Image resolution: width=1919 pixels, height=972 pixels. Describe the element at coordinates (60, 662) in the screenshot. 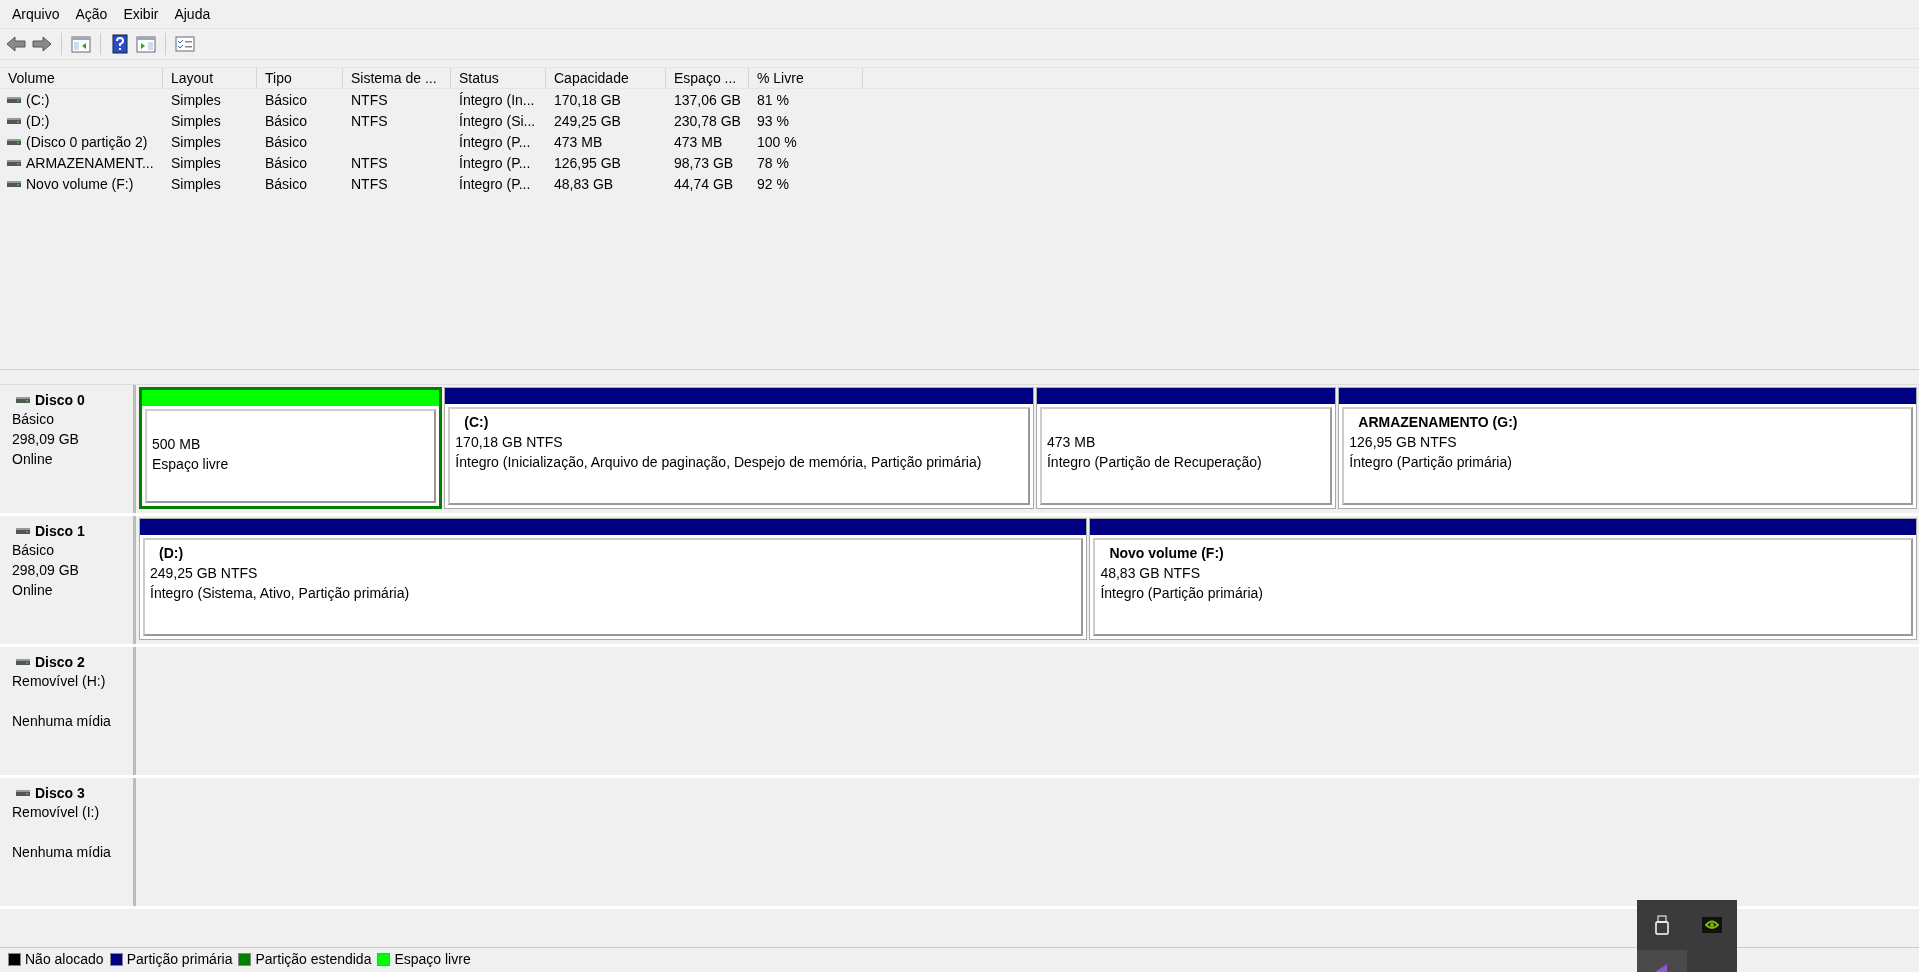

I see `disk-name: Disco 2` at that location.